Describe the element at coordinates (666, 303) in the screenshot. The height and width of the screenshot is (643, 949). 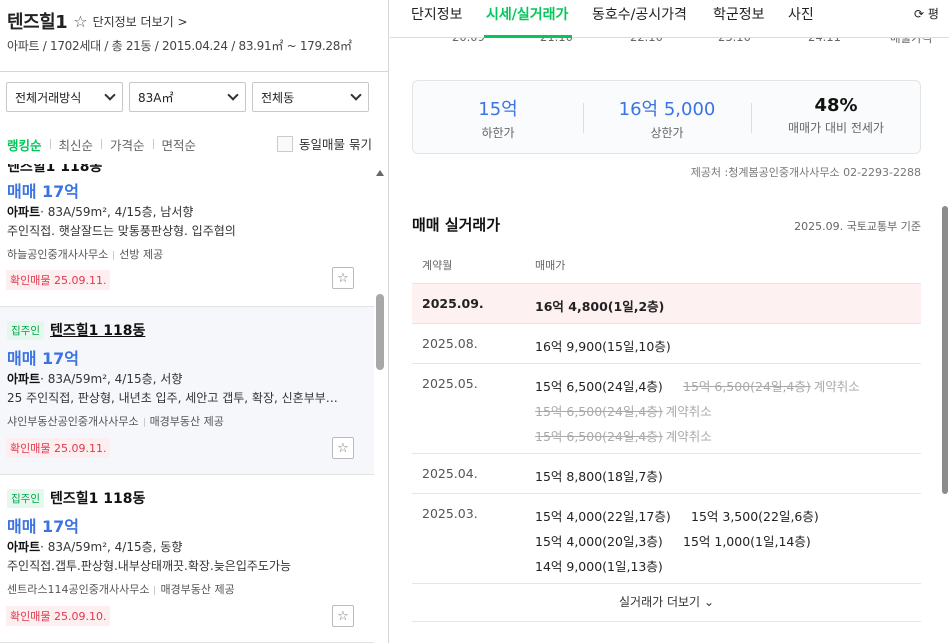
I see `deal-row: 2025.09. 16억 4,800(1일,2층)` at that location.